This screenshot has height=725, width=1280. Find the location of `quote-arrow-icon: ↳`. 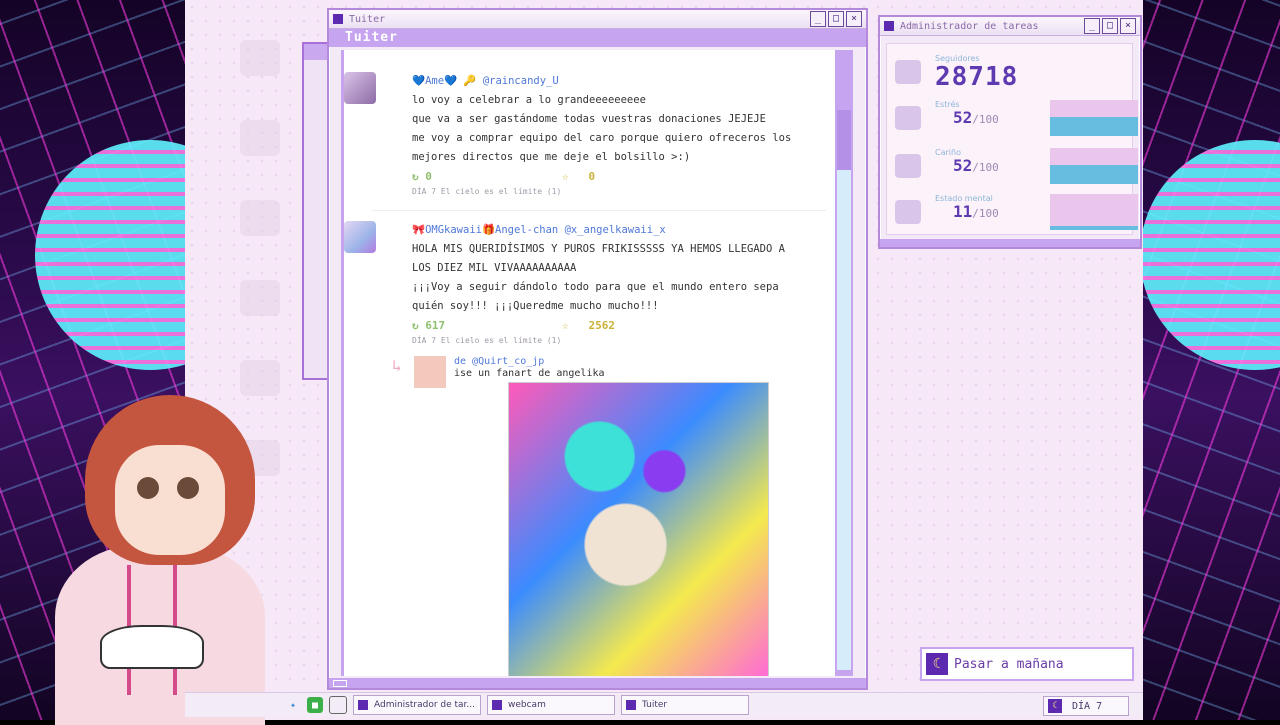

quote-arrow-icon: ↳ is located at coordinates (397, 365).